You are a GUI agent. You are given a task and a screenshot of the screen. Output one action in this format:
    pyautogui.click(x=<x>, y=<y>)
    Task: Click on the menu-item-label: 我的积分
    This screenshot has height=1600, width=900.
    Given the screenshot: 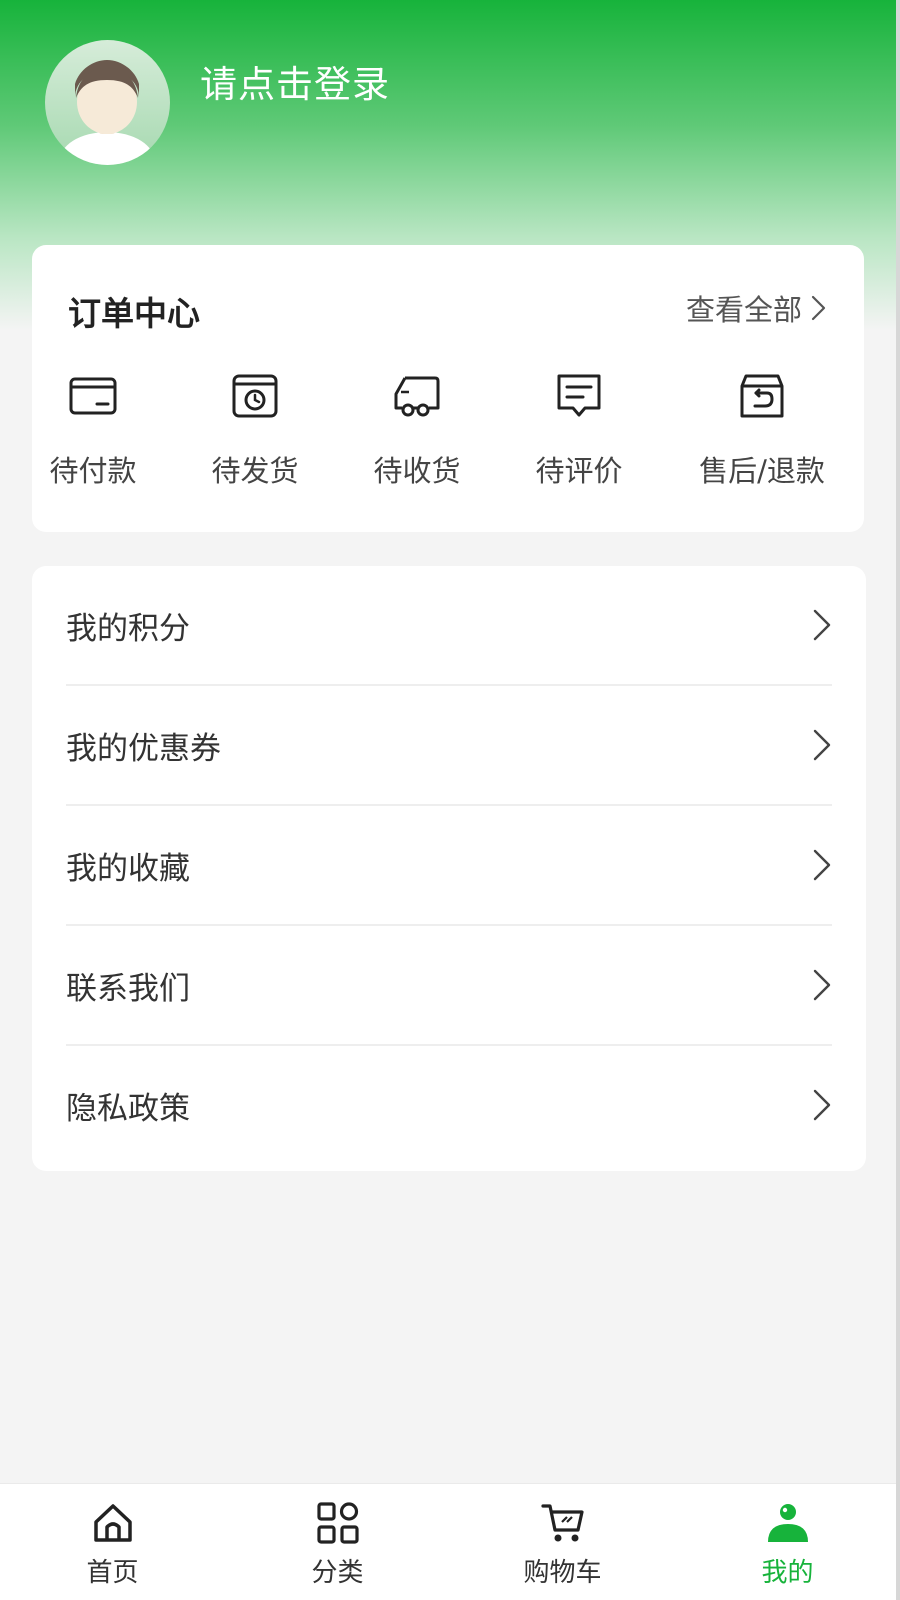 What is the action you would take?
    pyautogui.click(x=128, y=628)
    